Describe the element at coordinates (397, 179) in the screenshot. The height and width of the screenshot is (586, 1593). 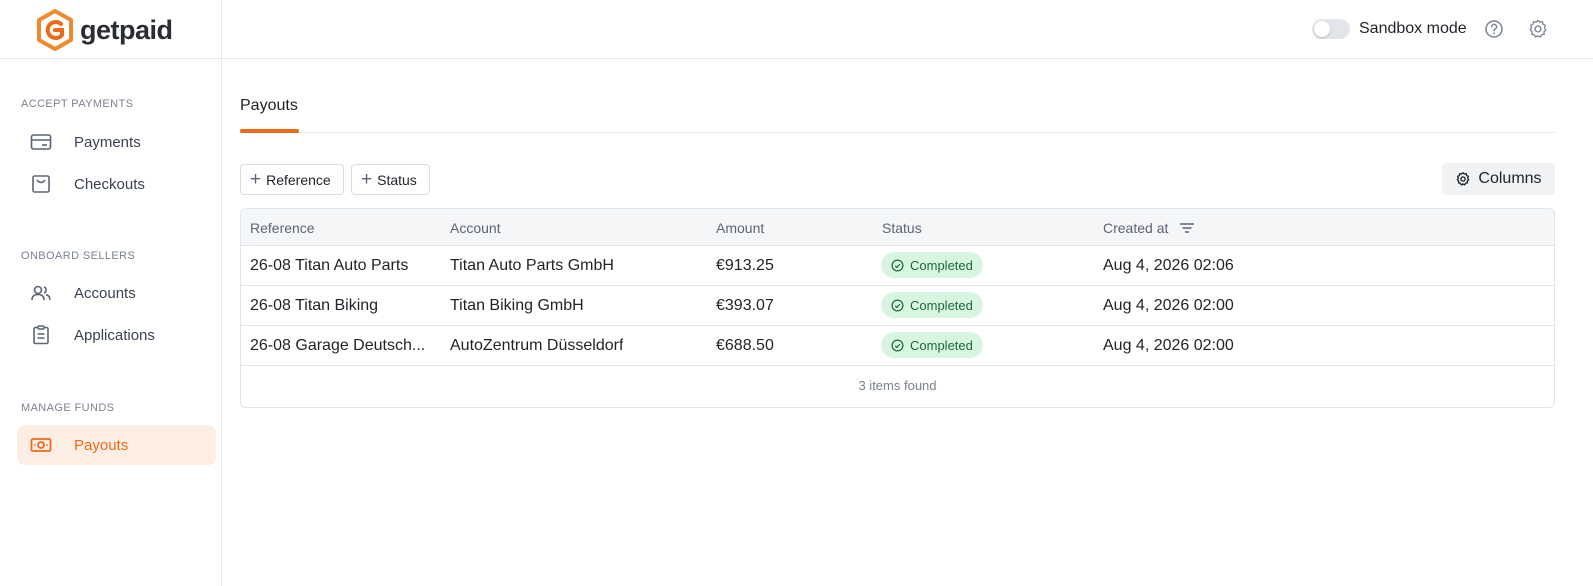
I see `filter-label: Status` at that location.